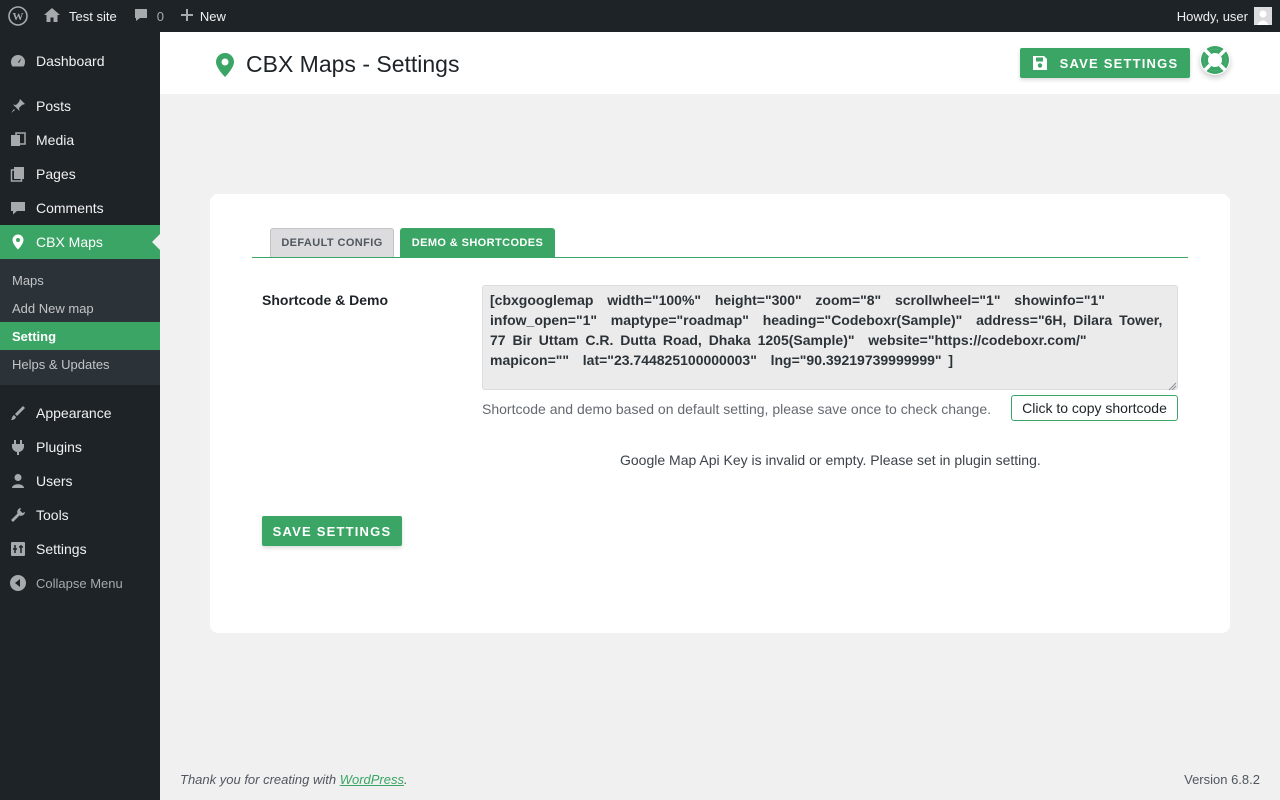 The height and width of the screenshot is (800, 1280). What do you see at coordinates (54, 481) in the screenshot?
I see `sidebar-item-label: Users` at bounding box center [54, 481].